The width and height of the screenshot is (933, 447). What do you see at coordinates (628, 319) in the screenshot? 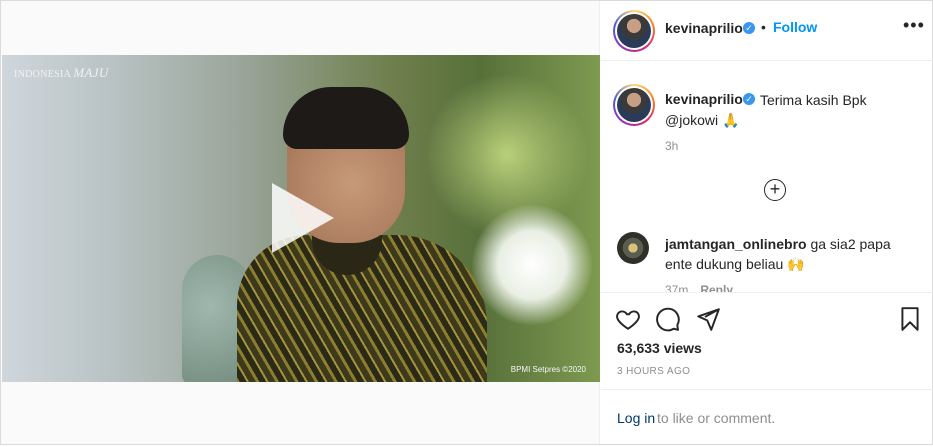
I see `heart-icon` at bounding box center [628, 319].